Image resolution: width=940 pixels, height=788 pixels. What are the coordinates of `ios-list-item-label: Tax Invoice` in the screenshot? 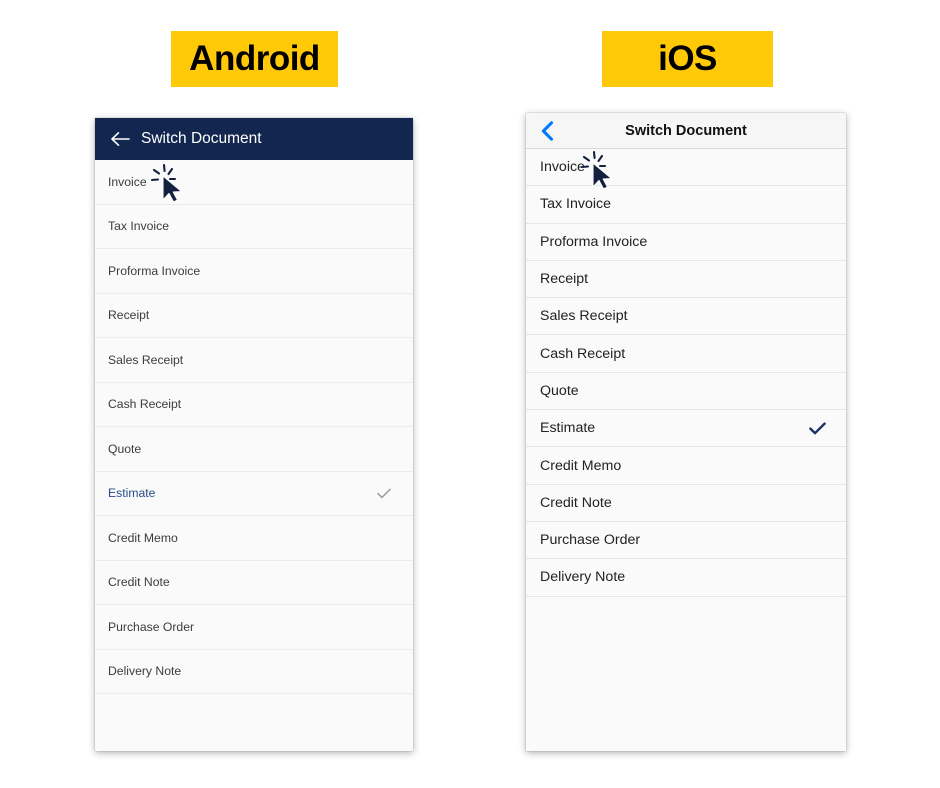 It's located at (575, 204).